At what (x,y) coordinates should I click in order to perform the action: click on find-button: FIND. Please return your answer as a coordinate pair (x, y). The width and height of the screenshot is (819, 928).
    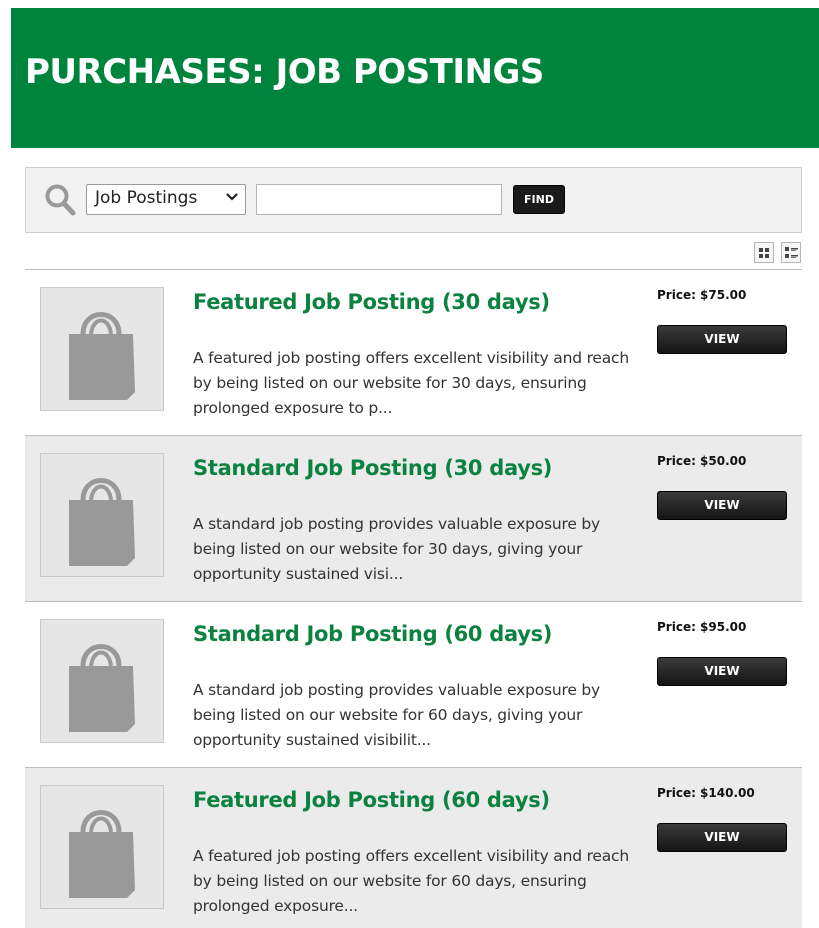
    Looking at the image, I should click on (539, 199).